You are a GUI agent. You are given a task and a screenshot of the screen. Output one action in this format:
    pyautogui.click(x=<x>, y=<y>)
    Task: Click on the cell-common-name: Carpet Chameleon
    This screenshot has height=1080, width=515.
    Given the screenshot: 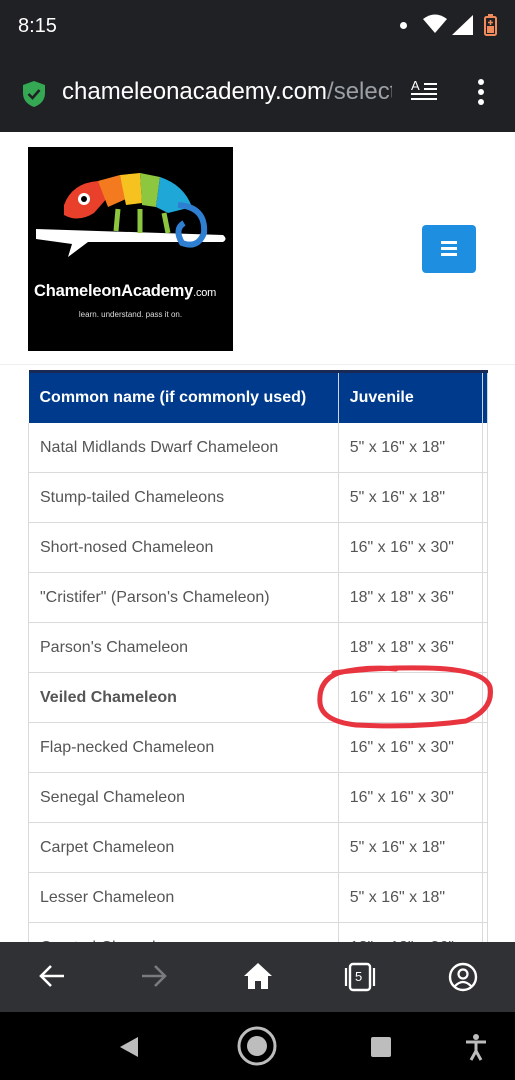 What is the action you would take?
    pyautogui.click(x=183, y=847)
    